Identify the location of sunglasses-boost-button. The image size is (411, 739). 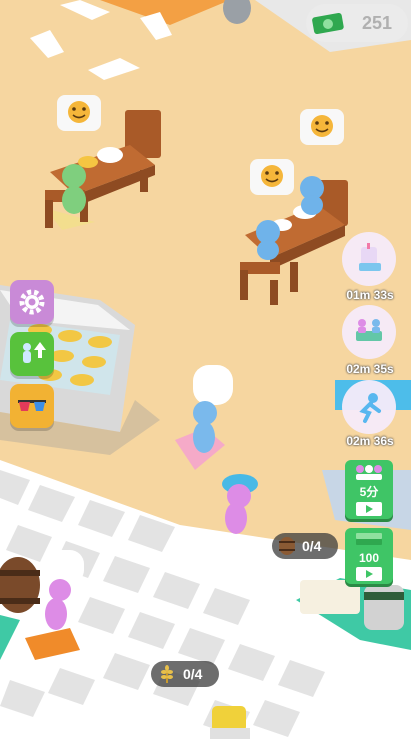
(32, 406).